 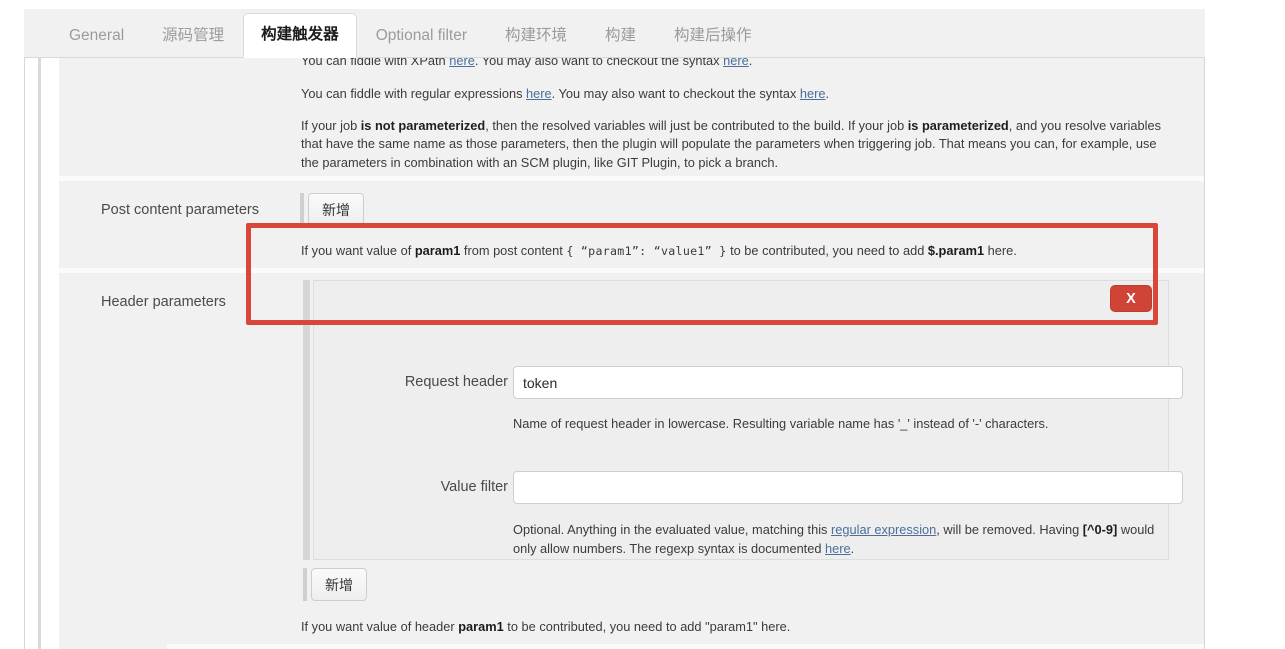 What do you see at coordinates (306, 420) in the screenshot?
I see `header-parameters-accent-bar` at bounding box center [306, 420].